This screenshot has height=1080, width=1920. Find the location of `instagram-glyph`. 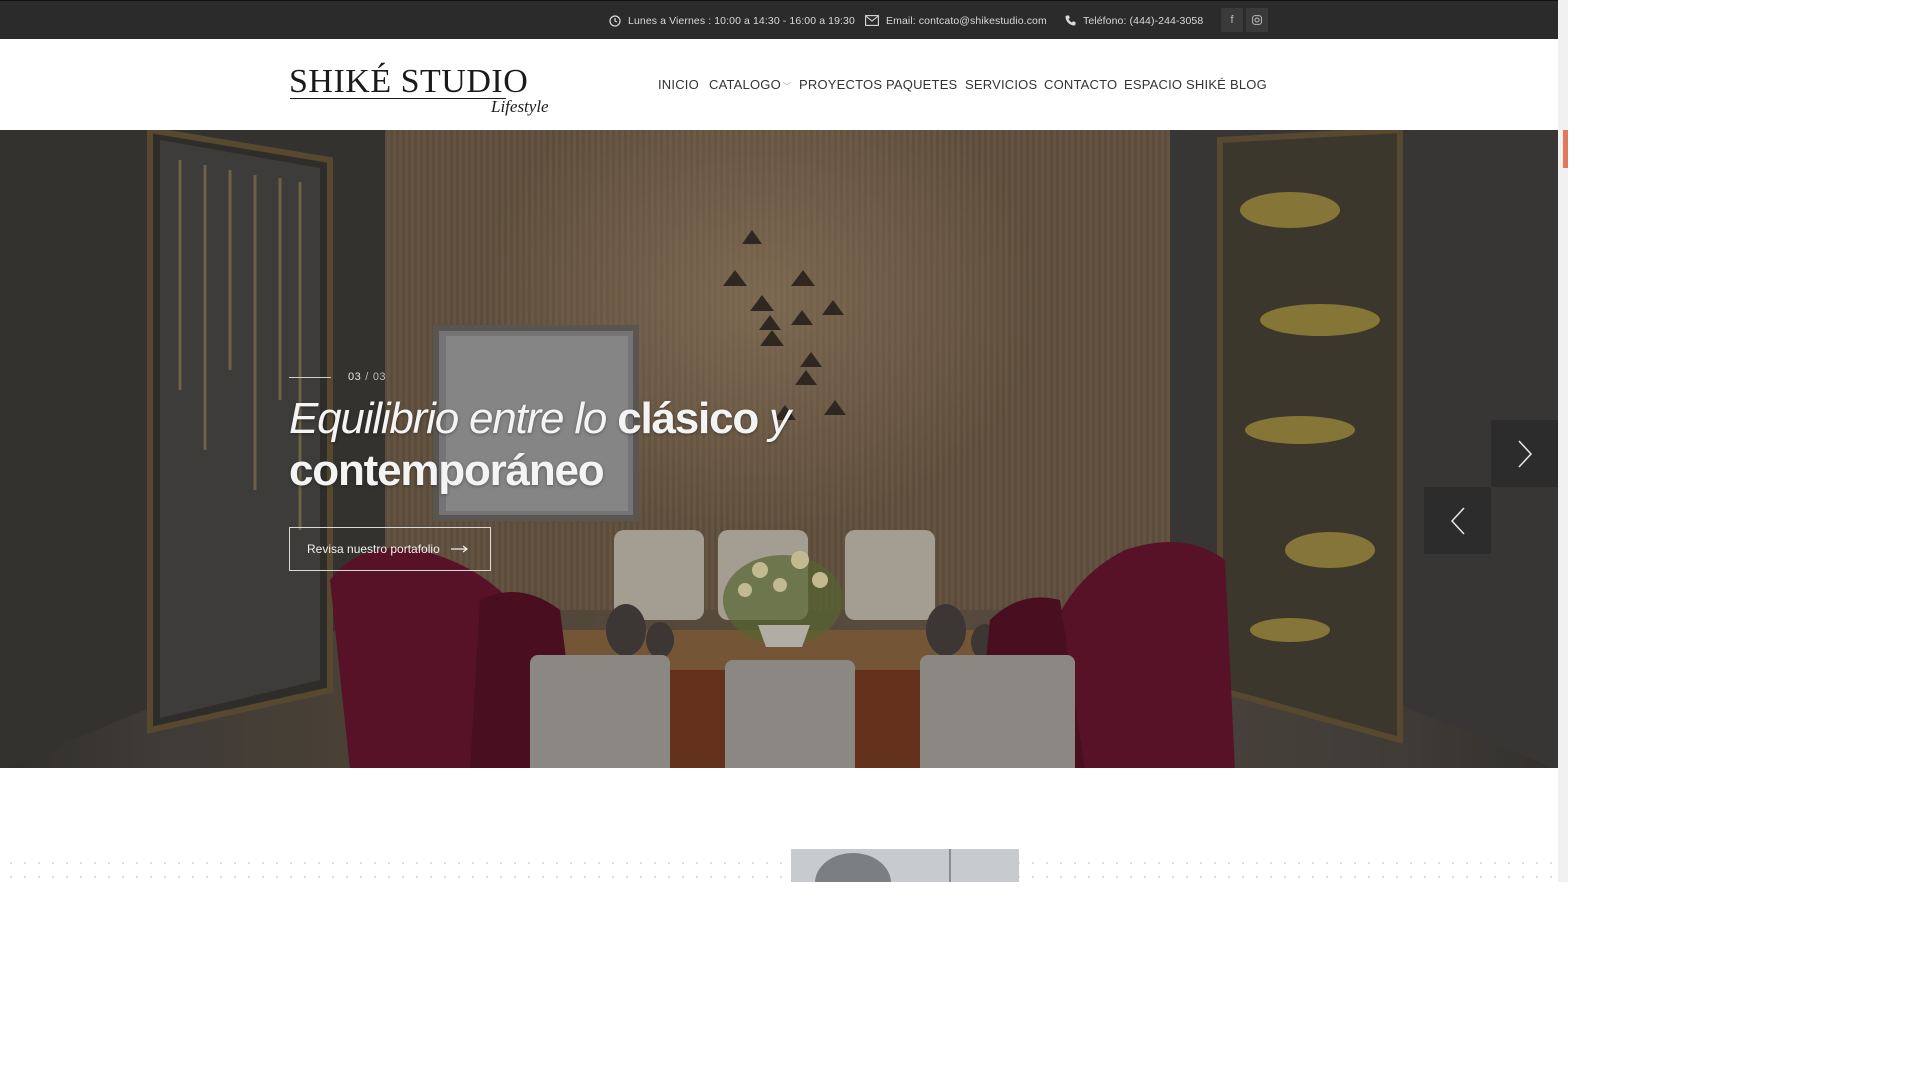

instagram-glyph is located at coordinates (1257, 20).